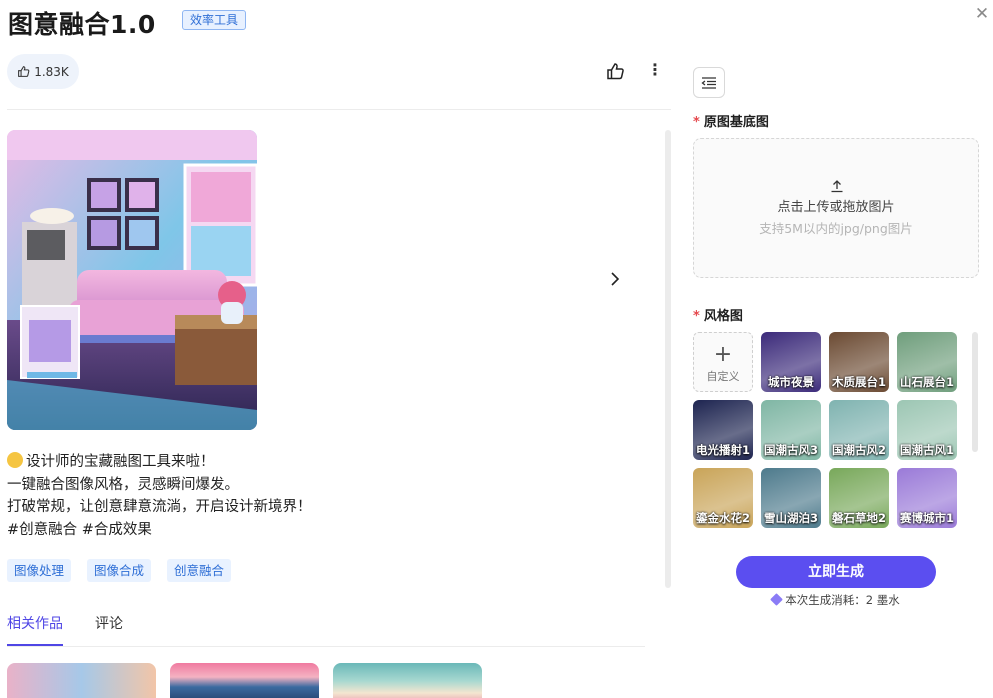 The height and width of the screenshot is (698, 993). I want to click on palette-emoji-icon, so click(15, 460).